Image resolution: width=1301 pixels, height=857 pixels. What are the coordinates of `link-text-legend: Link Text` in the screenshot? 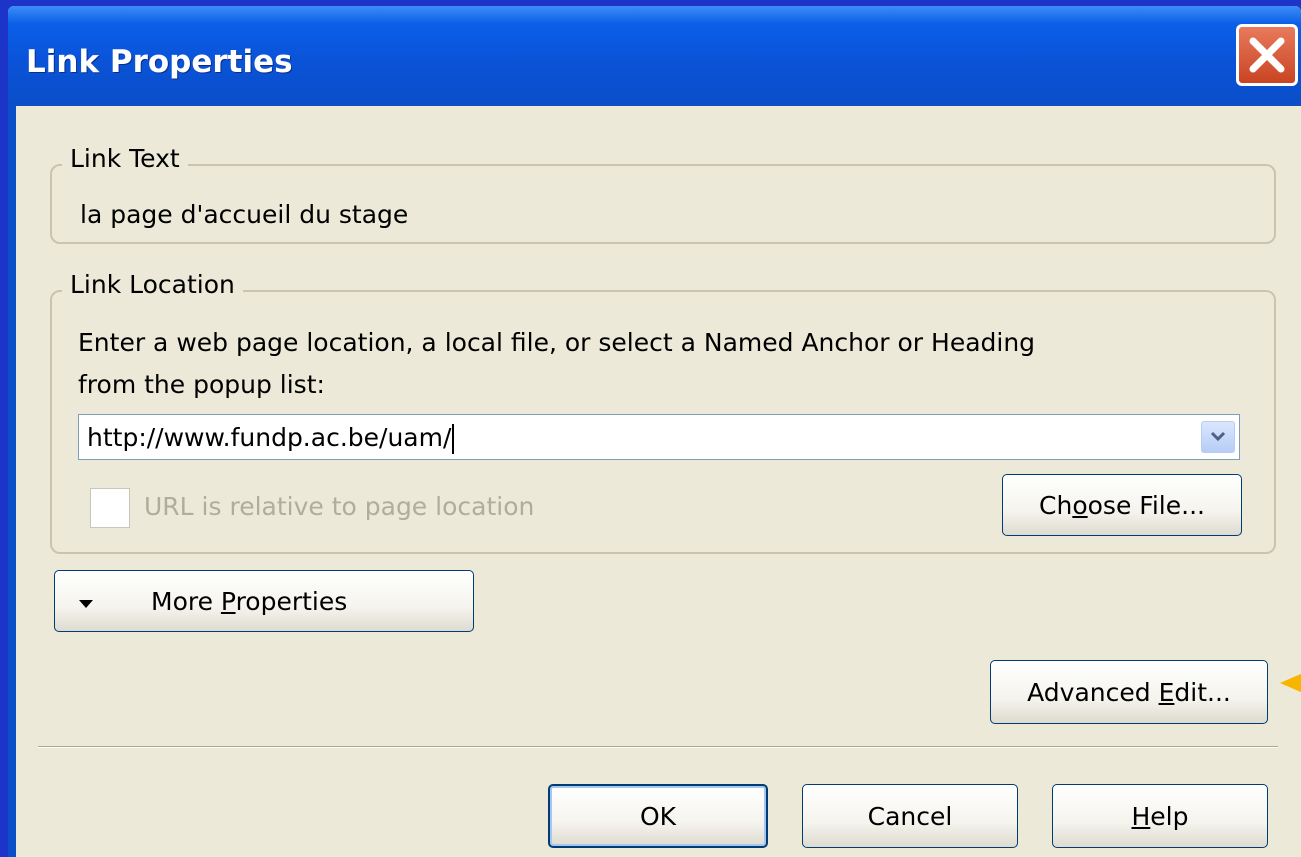 It's located at (125, 158).